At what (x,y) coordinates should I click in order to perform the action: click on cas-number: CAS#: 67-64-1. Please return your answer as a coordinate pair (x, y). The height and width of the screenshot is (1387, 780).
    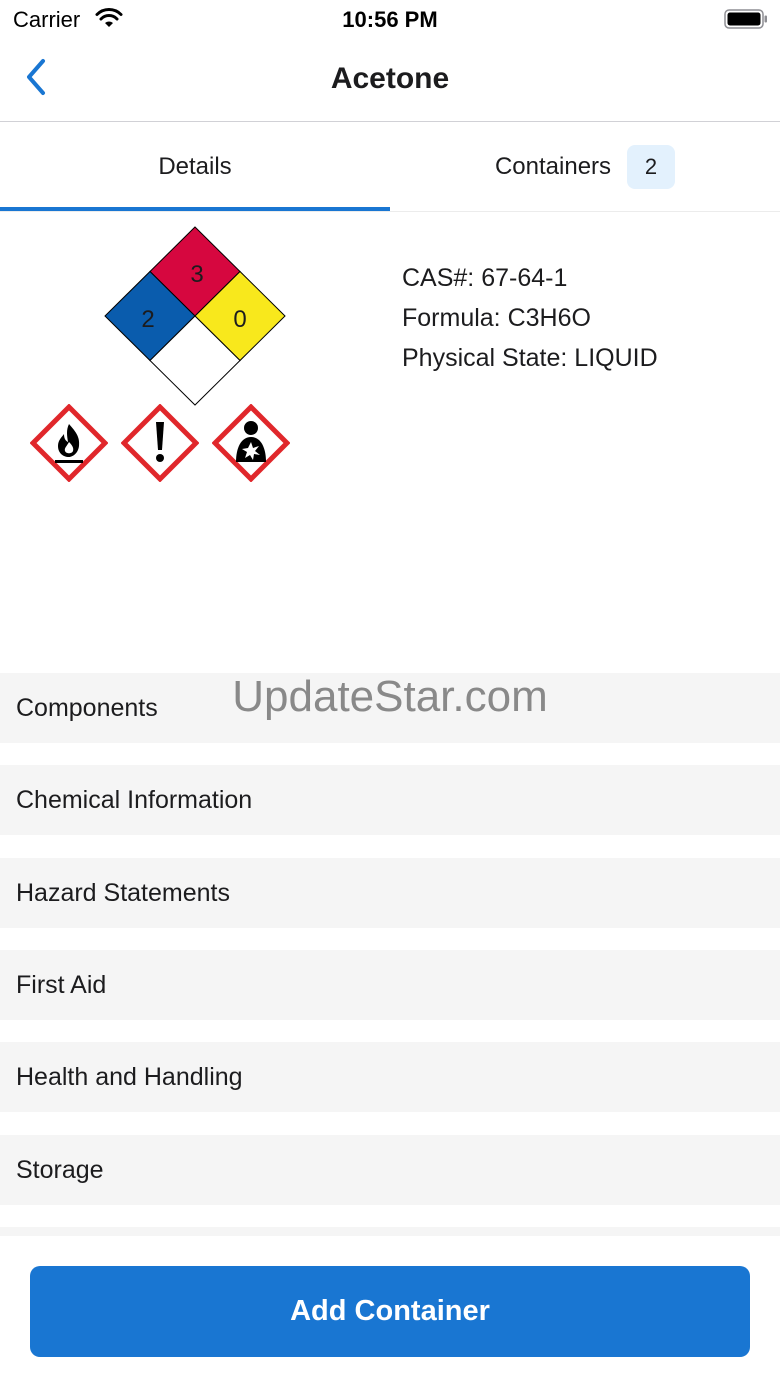
    Looking at the image, I should click on (485, 278).